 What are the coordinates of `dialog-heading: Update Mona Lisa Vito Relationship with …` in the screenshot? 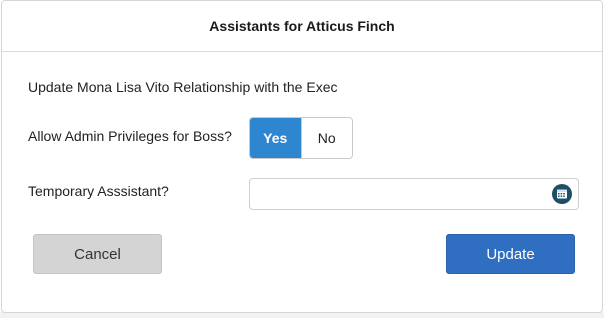 It's located at (183, 87).